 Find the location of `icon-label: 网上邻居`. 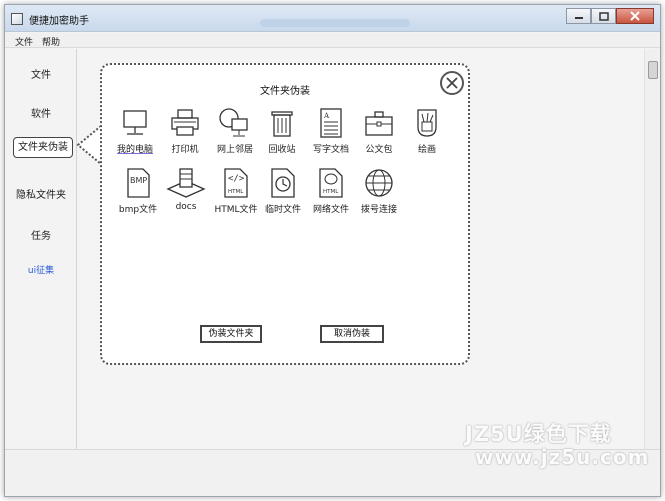

icon-label: 网上邻居 is located at coordinates (234, 150).